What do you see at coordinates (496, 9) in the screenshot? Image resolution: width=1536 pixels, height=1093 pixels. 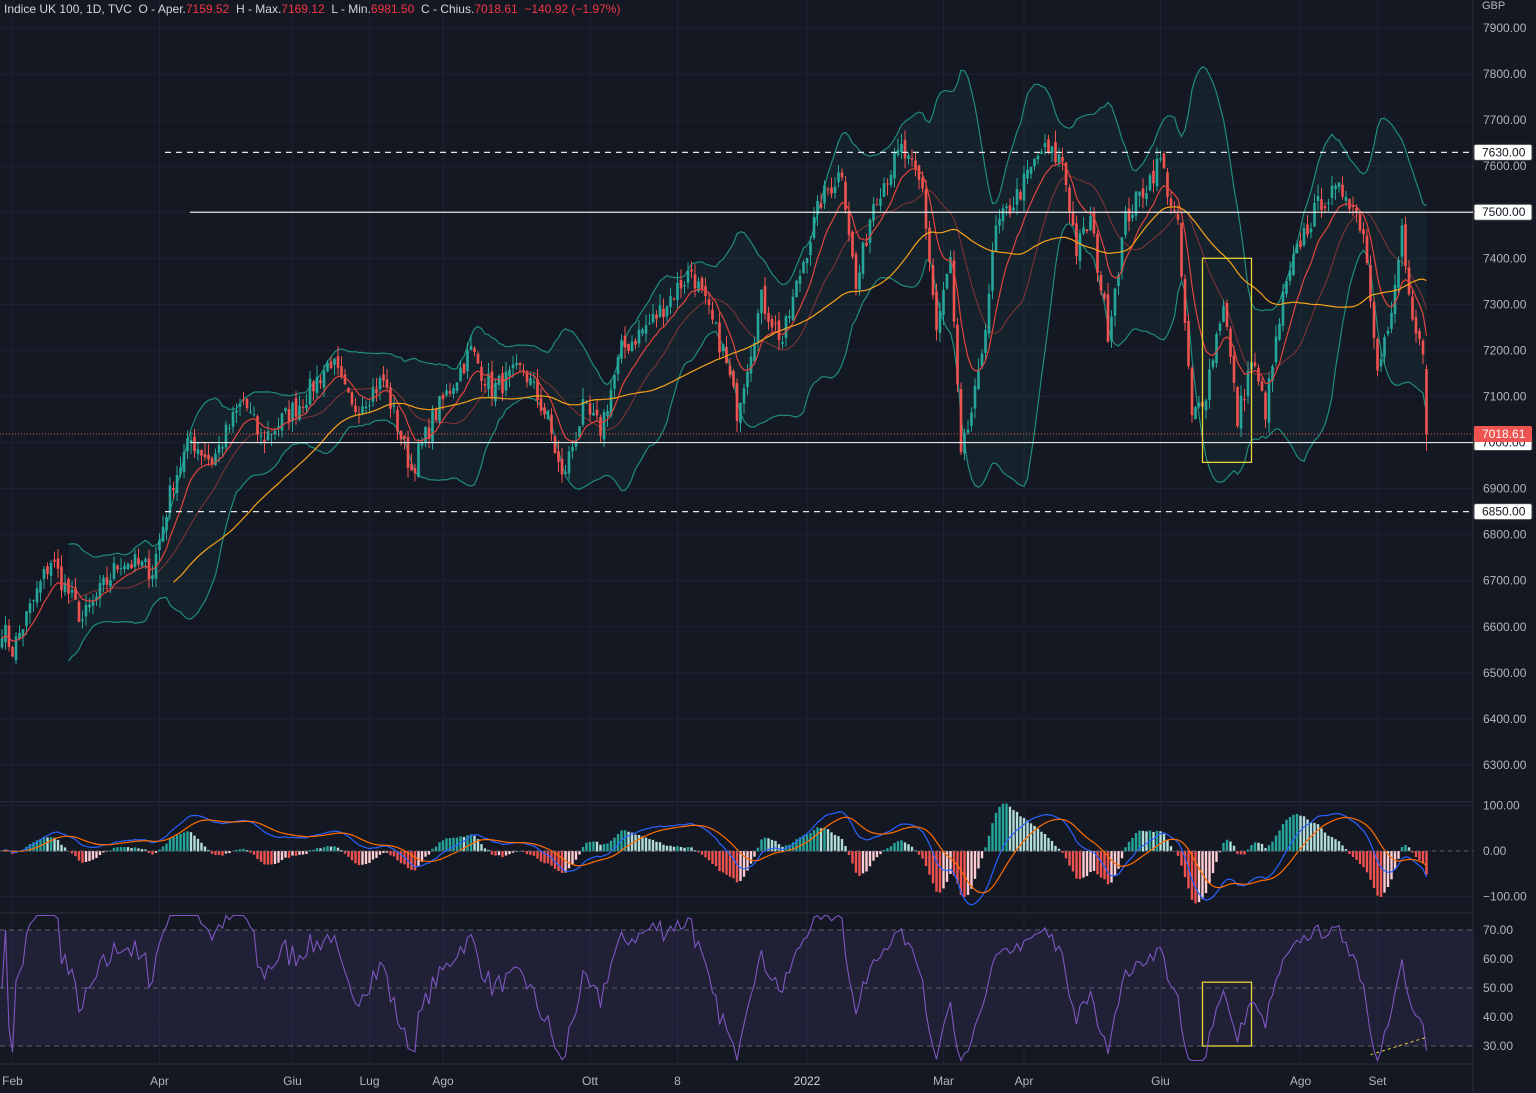 I see `close-value: 7018.61` at bounding box center [496, 9].